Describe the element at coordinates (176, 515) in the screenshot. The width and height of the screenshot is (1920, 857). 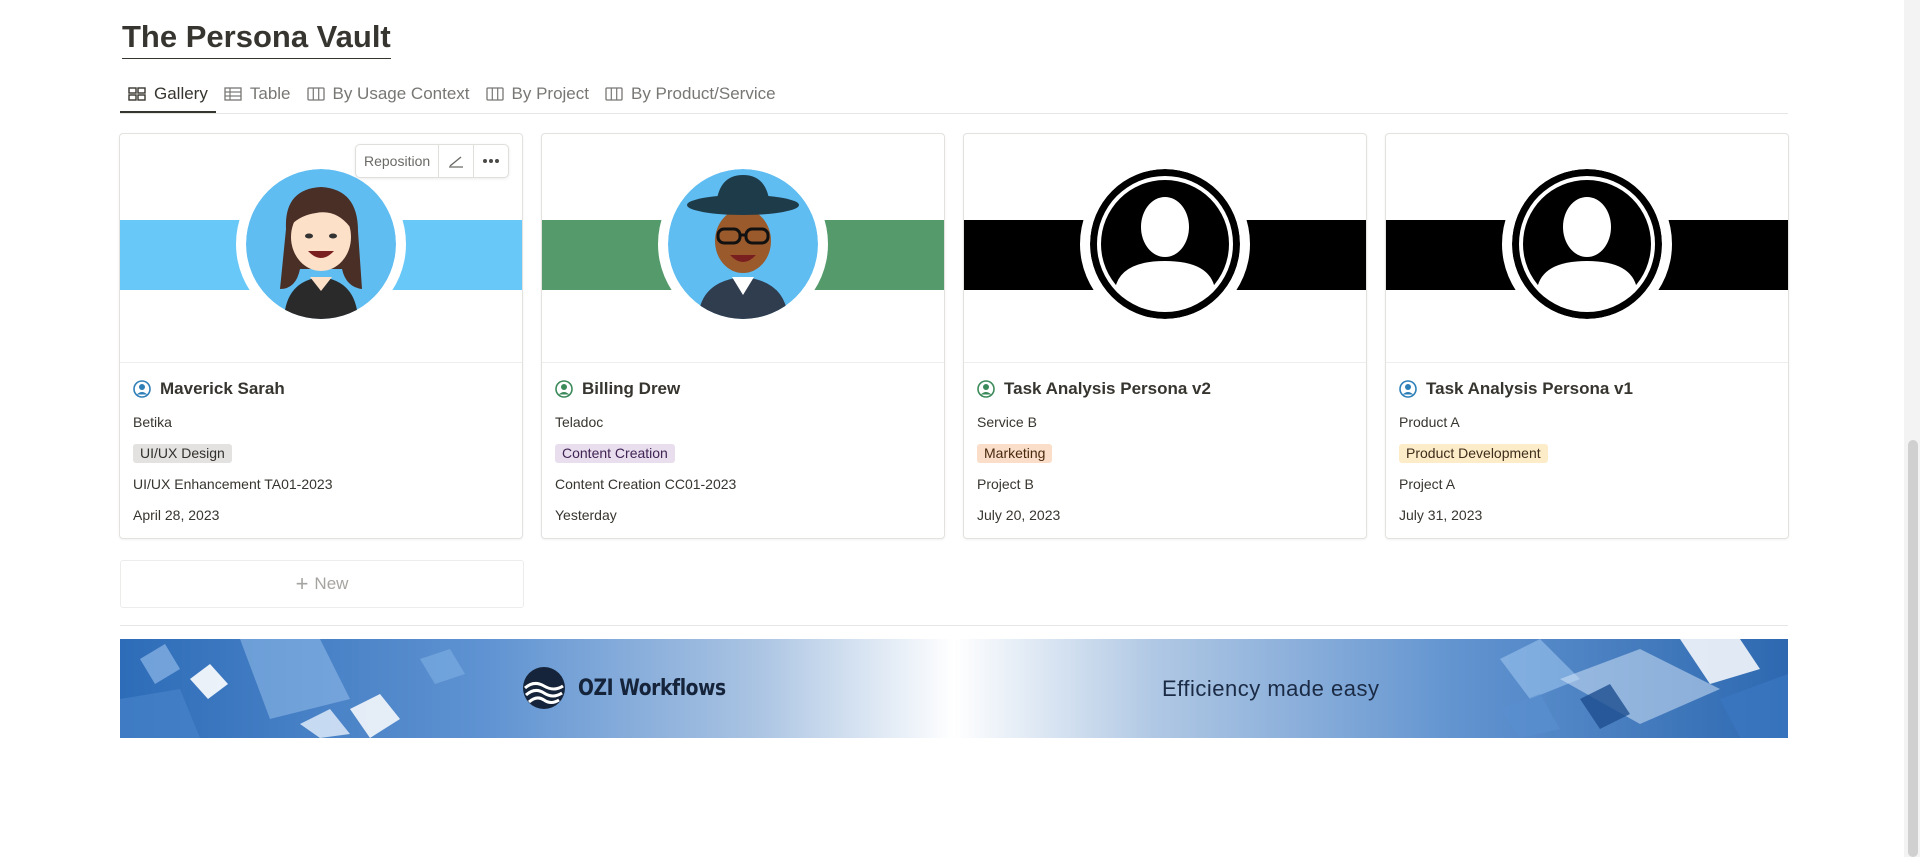
I see `date-value: April 28, 2023` at that location.